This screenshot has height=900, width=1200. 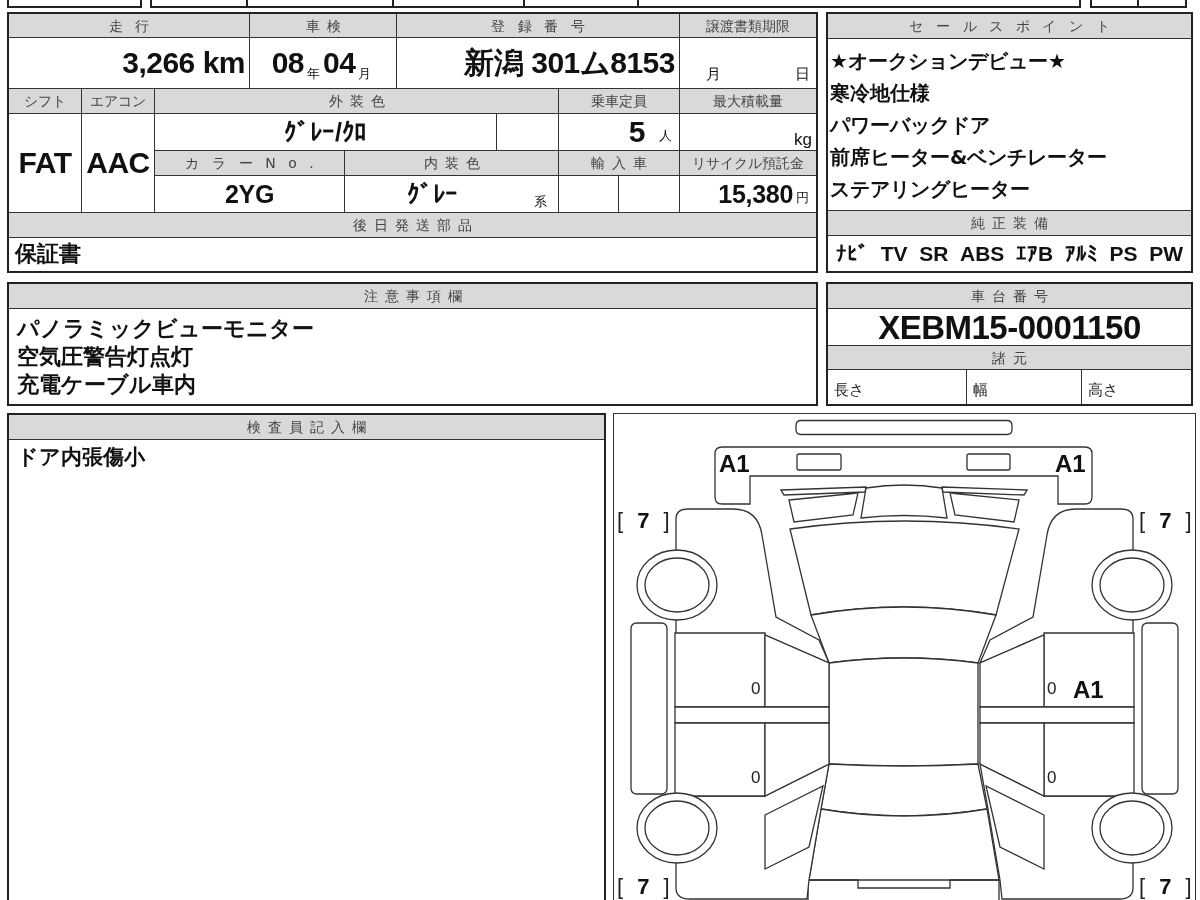 What do you see at coordinates (849, 390) in the screenshot?
I see `dimension-label: 長さ` at bounding box center [849, 390].